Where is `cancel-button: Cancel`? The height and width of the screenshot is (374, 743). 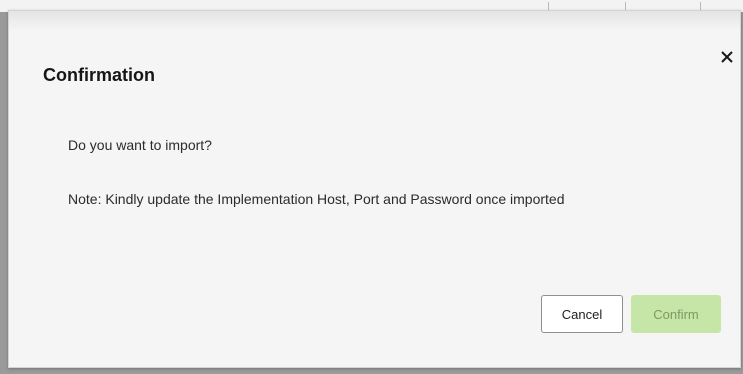 cancel-button: Cancel is located at coordinates (582, 314).